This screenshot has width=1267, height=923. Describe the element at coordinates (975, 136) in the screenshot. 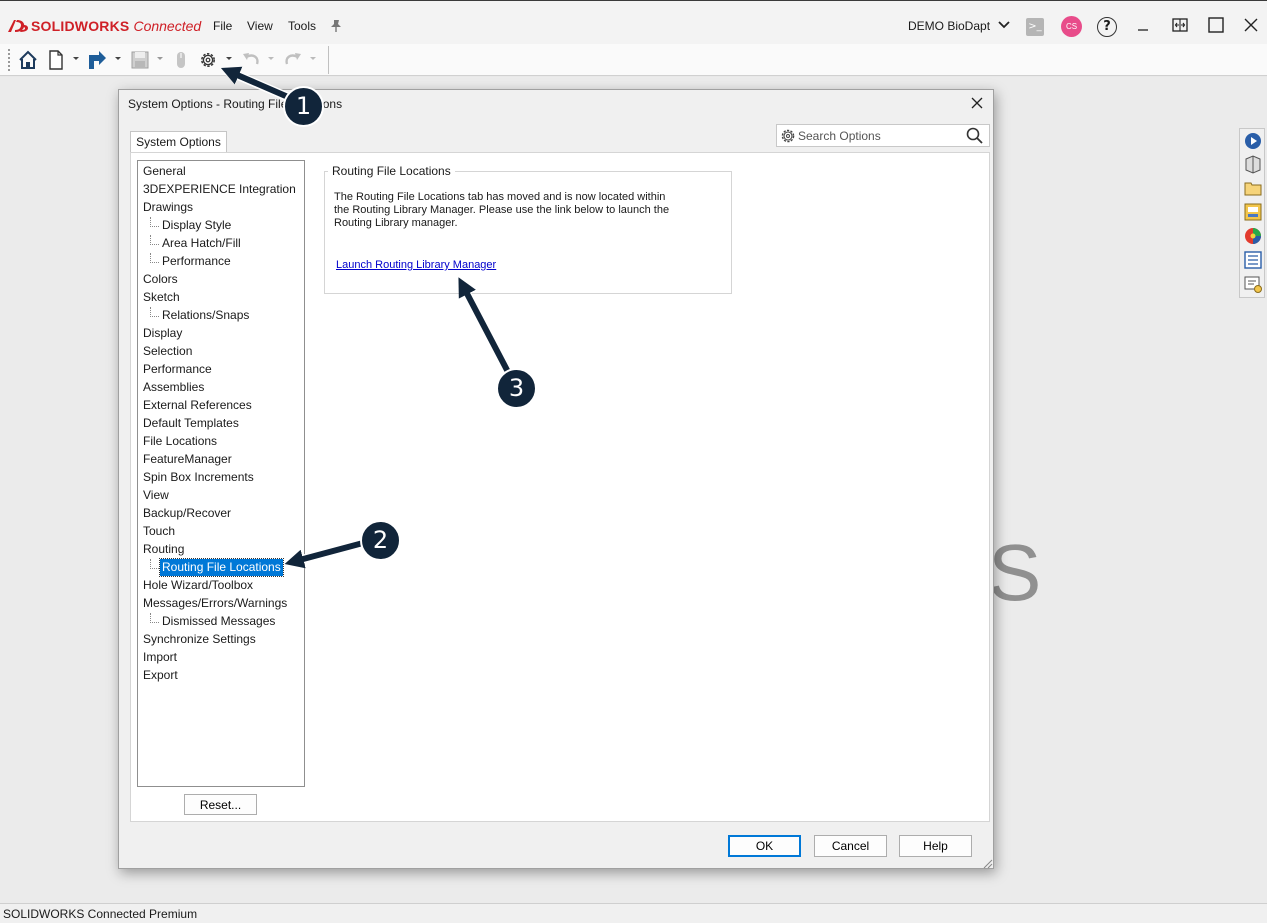

I see `search-icon` at that location.